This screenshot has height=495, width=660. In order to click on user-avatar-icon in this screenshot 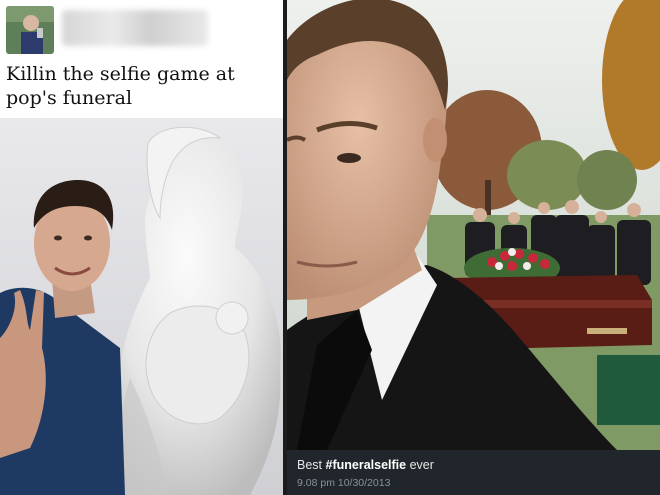, I will do `click(30, 30)`.